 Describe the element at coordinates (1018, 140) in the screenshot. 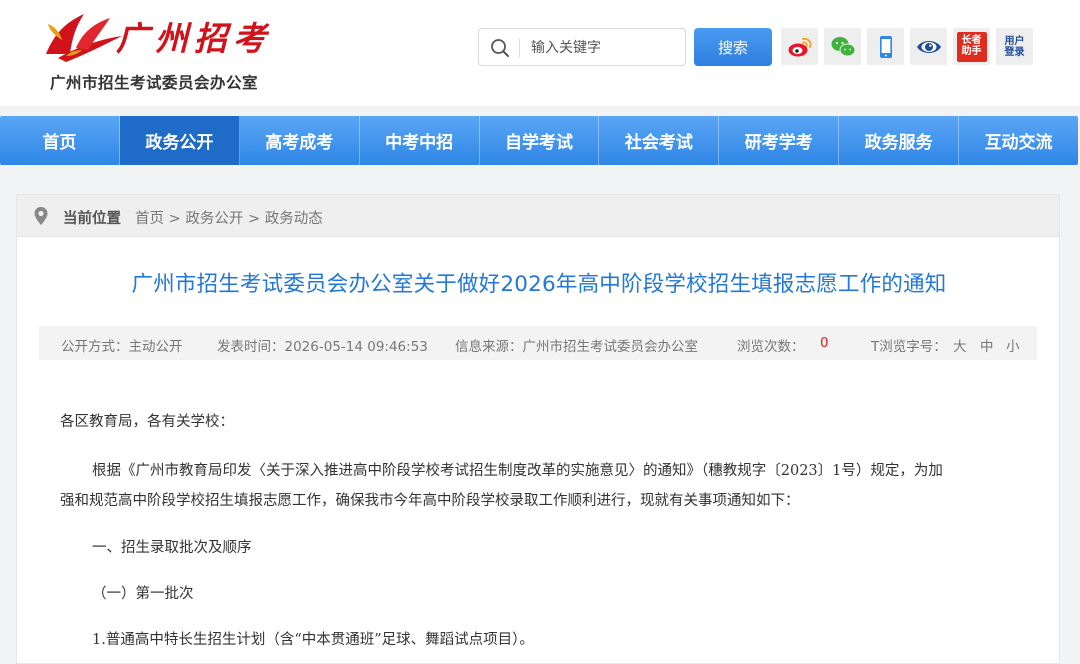

I see `nav-item-interaction: 互动交流` at that location.